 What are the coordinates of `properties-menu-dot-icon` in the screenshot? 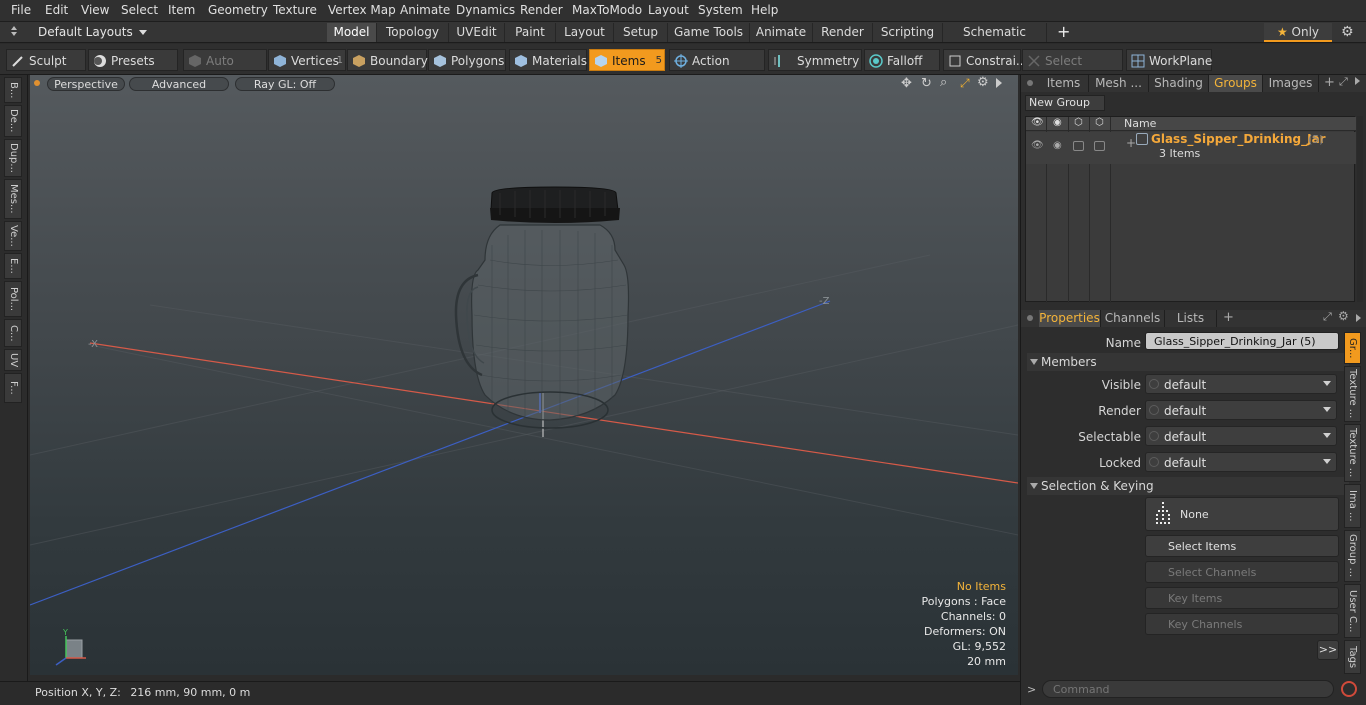 It's located at (1030, 318).